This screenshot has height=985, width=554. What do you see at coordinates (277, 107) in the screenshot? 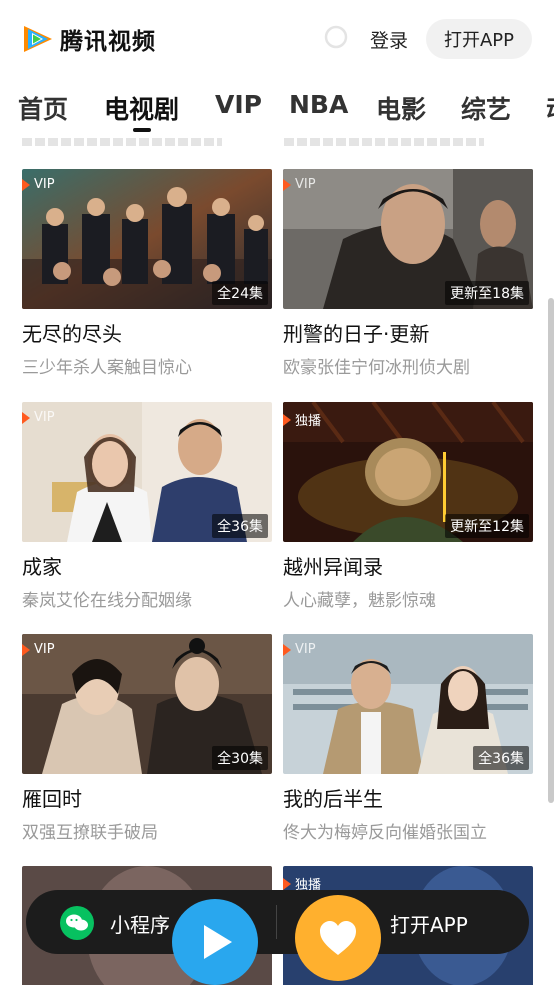
I see `channel-tabs: 首页 电视剧 VIP NBA 电影 综艺 动` at bounding box center [277, 107].